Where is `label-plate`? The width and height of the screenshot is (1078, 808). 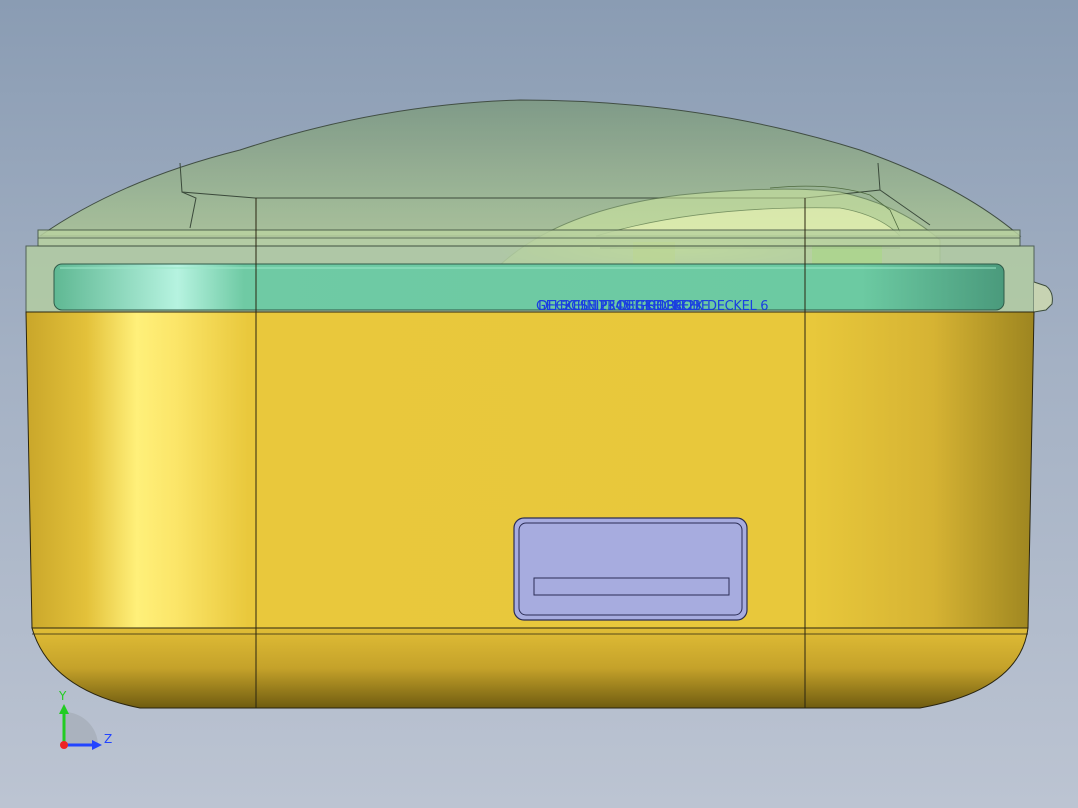 label-plate is located at coordinates (630, 569).